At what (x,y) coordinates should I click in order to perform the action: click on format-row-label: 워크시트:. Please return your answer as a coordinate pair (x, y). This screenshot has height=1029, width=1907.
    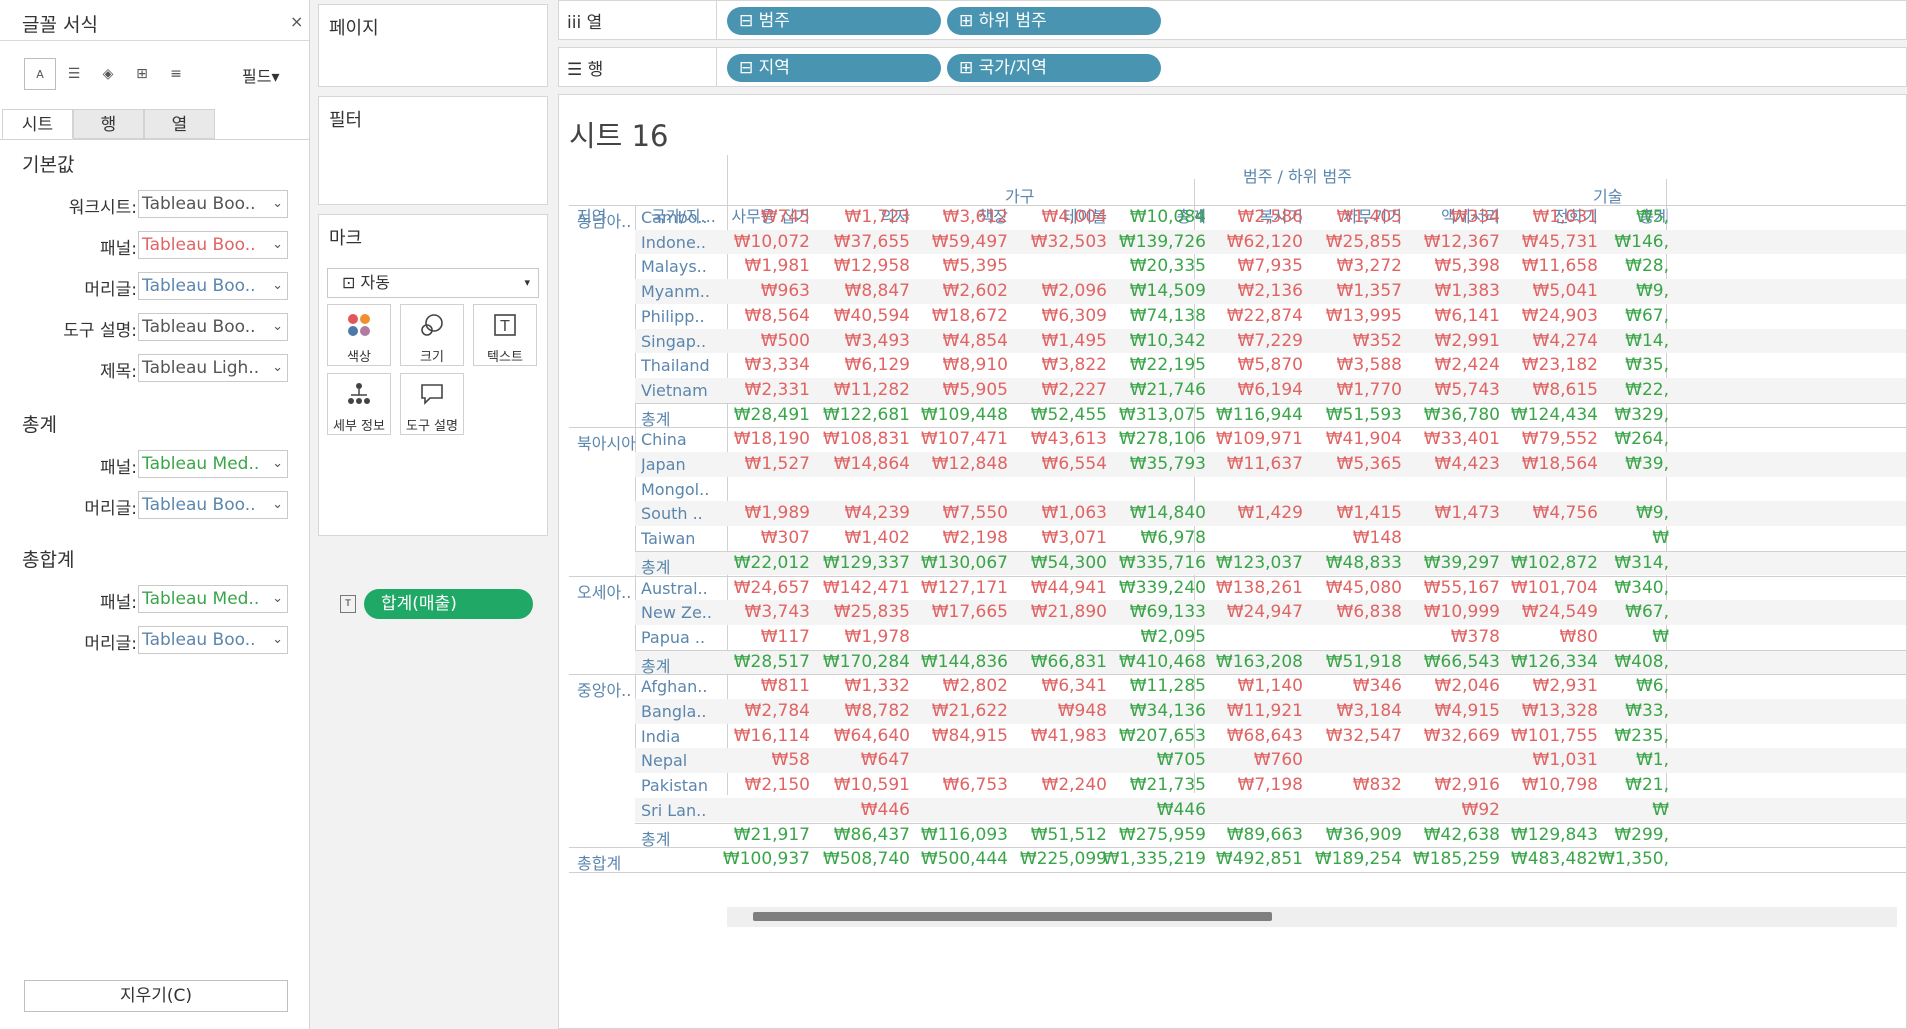
    Looking at the image, I should click on (102, 208).